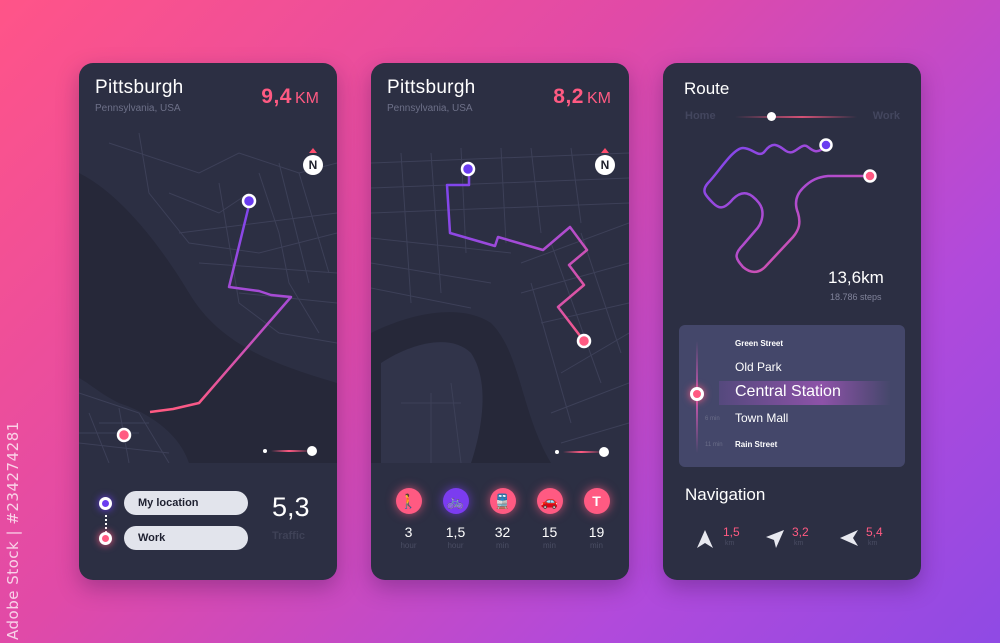  Describe the element at coordinates (105, 503) in the screenshot. I see `origin-dot-icon` at that location.